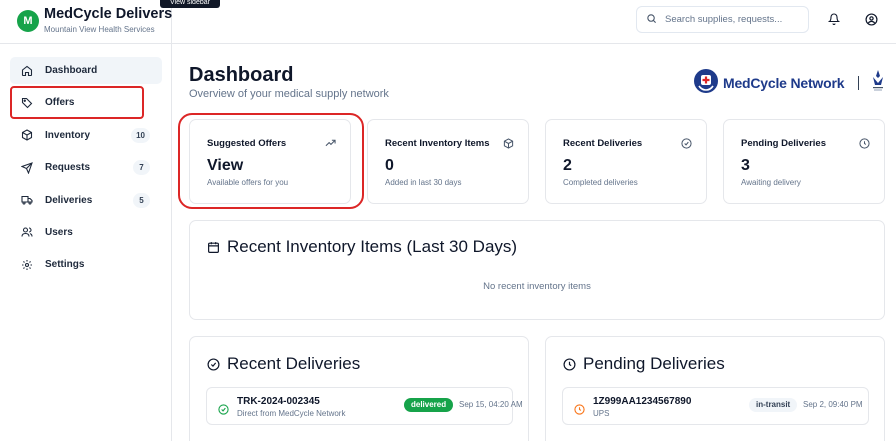 The width and height of the screenshot is (896, 441). I want to click on logo-divider, so click(859, 83).